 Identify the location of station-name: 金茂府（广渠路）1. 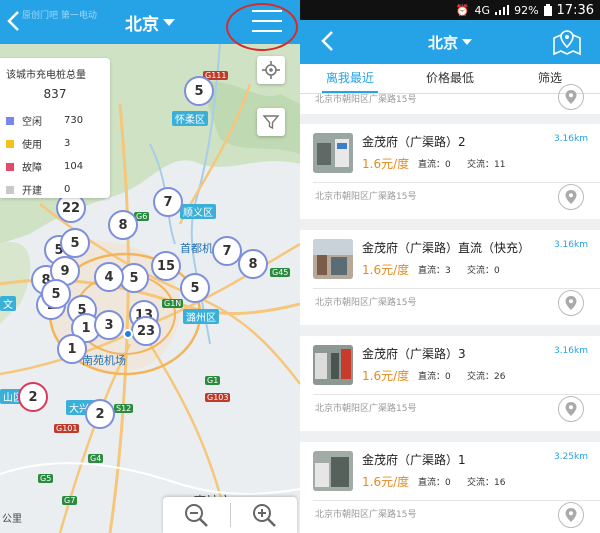
(414, 460).